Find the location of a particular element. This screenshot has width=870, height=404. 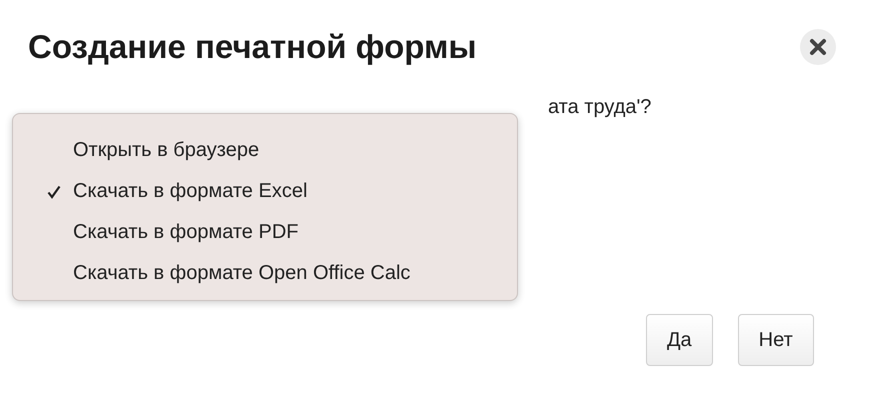

menu-item: Открыть в браузере is located at coordinates (166, 150).